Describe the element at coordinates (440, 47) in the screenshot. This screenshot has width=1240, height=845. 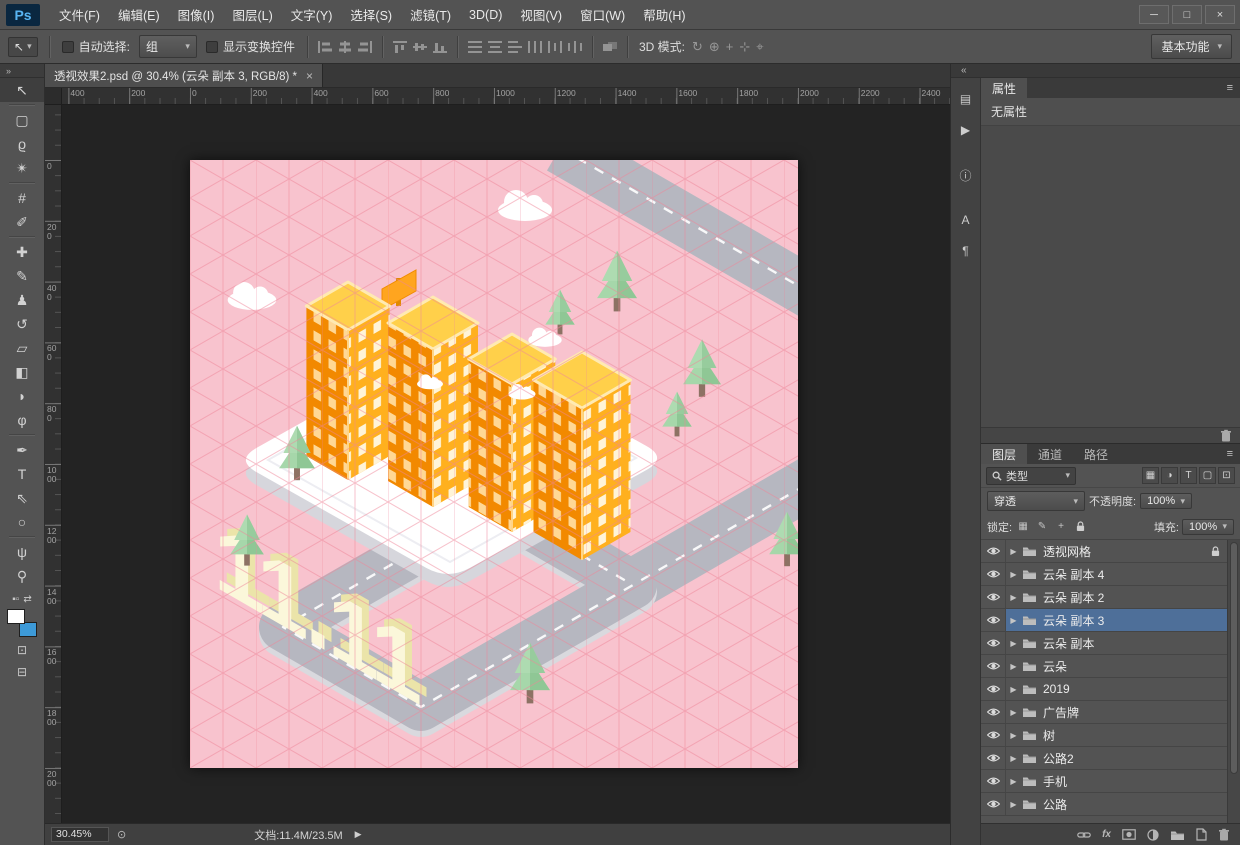
I see `align-bottom-icon` at that location.